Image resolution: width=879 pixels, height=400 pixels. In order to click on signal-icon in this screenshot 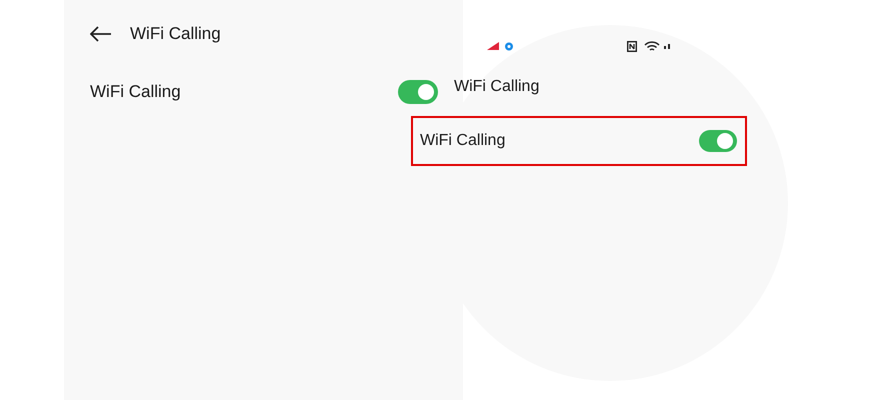, I will do `click(493, 46)`.